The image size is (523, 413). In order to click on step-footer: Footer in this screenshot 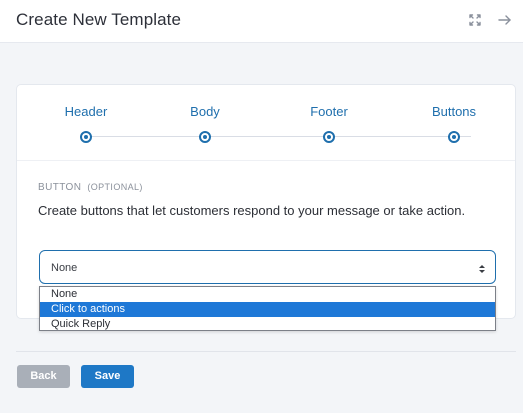, I will do `click(329, 123)`.